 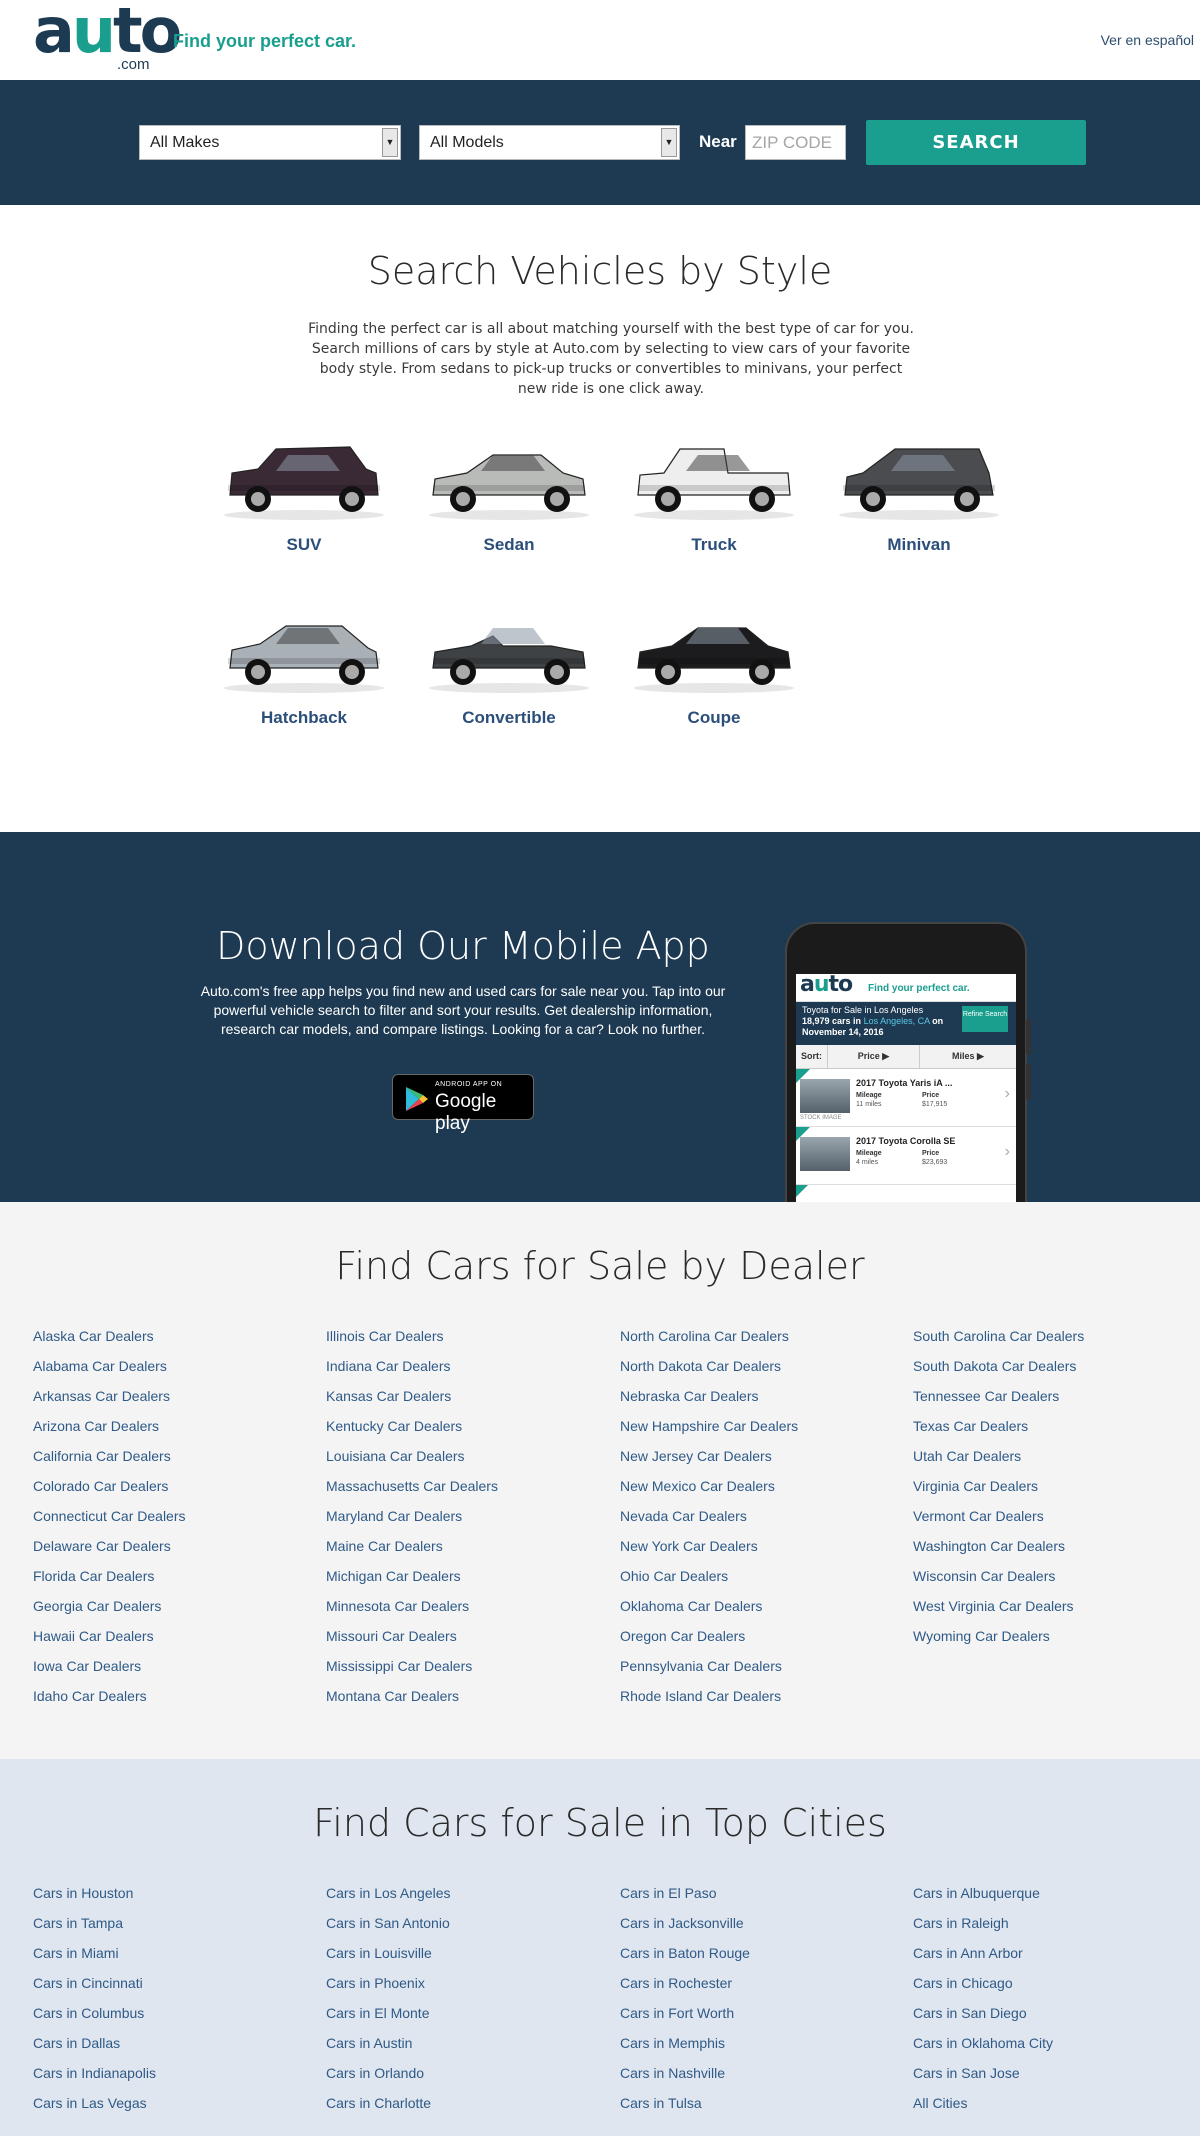 I want to click on style-card-hatchback: Hatchback, so click(x=304, y=681).